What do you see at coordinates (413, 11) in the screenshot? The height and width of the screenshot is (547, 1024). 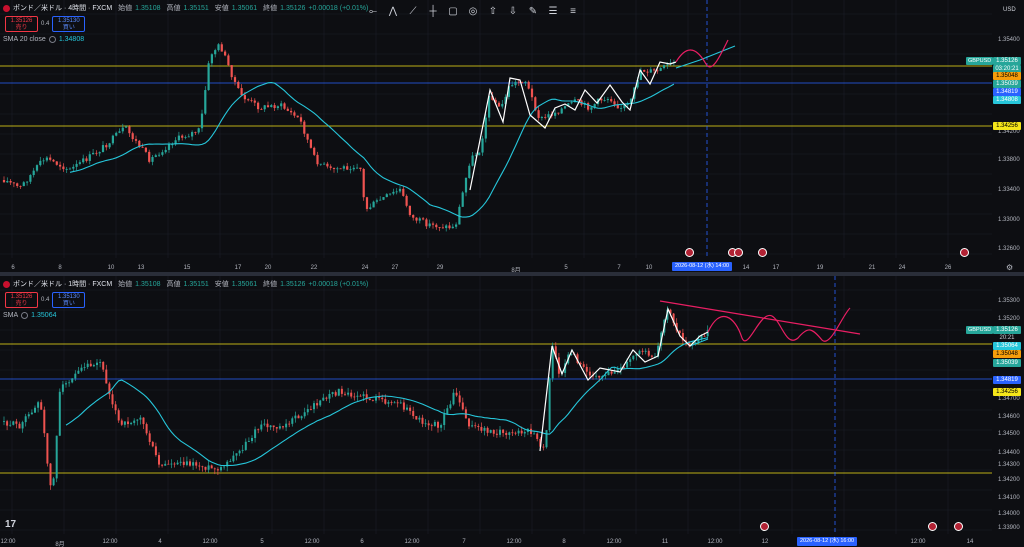 I see `trendline-icon: ⟋` at bounding box center [413, 11].